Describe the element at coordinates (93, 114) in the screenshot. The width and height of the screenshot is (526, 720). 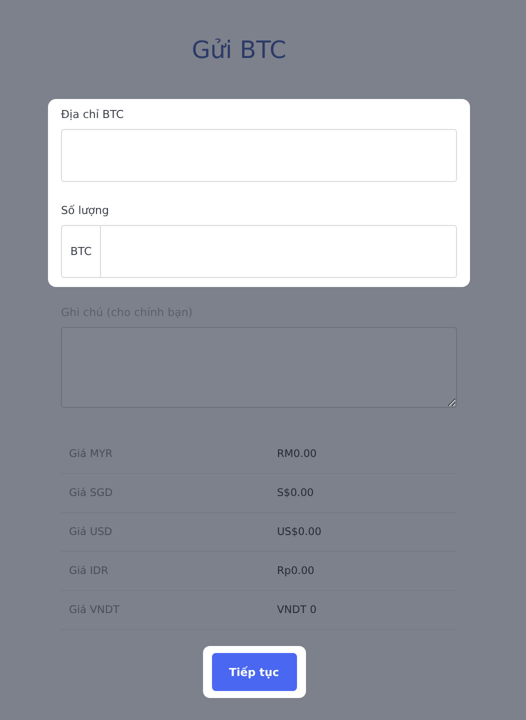
I see `field-label: Địa chỉ BTC` at that location.